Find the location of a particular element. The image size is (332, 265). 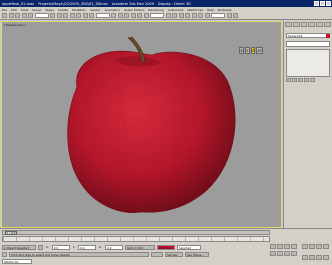

lock-selection-button is located at coordinates (40, 247).